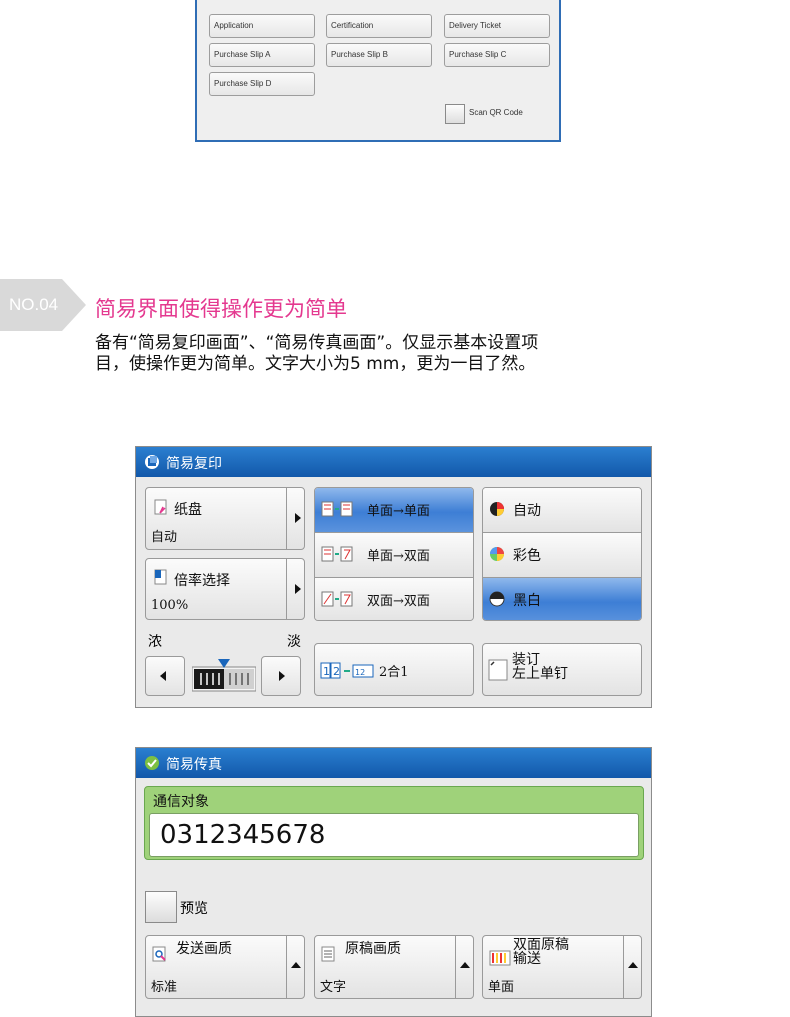  I want to click on duplex-original-icon, so click(500, 958).